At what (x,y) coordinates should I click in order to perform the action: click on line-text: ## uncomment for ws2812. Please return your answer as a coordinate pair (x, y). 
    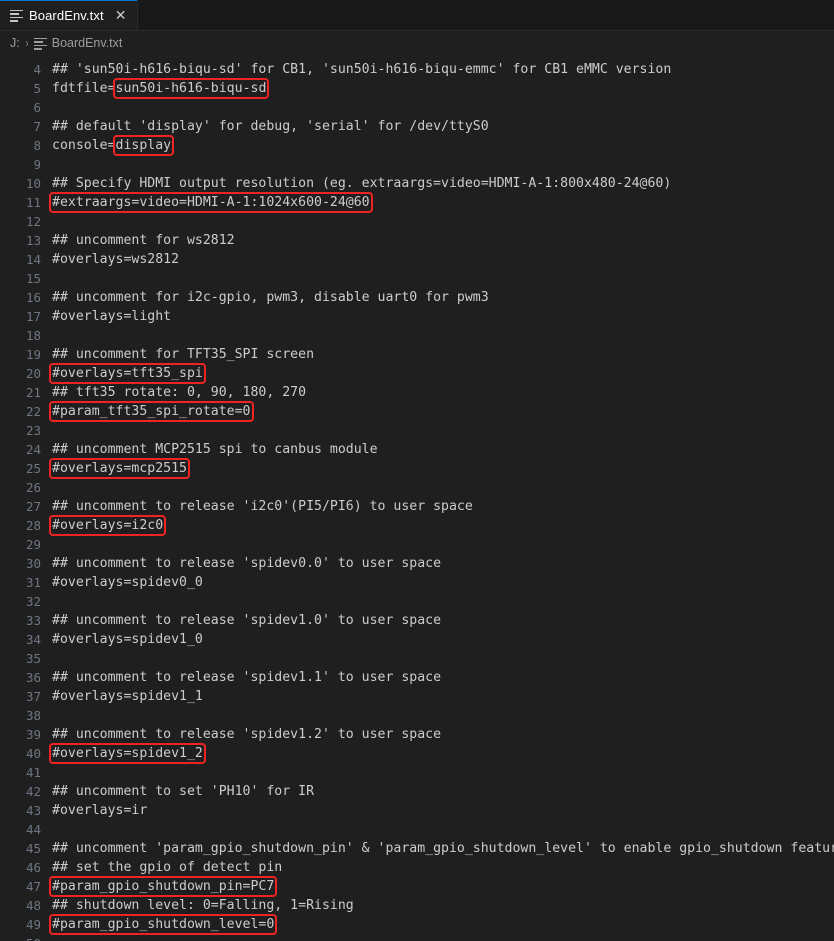
    Looking at the image, I should click on (138, 240).